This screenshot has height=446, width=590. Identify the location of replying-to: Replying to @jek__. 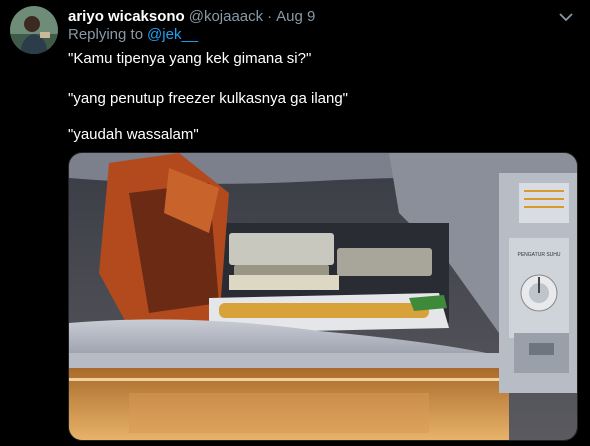
(133, 34).